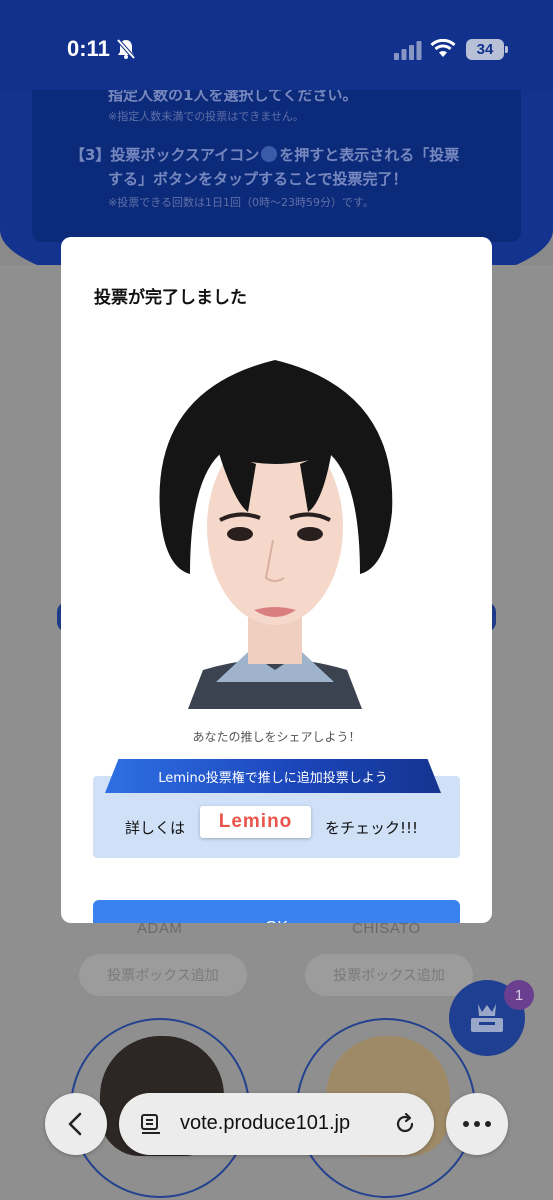  What do you see at coordinates (258, 179) in the screenshot?
I see `step3-line2: する」ボタンをタップすることで投票完了！` at bounding box center [258, 179].